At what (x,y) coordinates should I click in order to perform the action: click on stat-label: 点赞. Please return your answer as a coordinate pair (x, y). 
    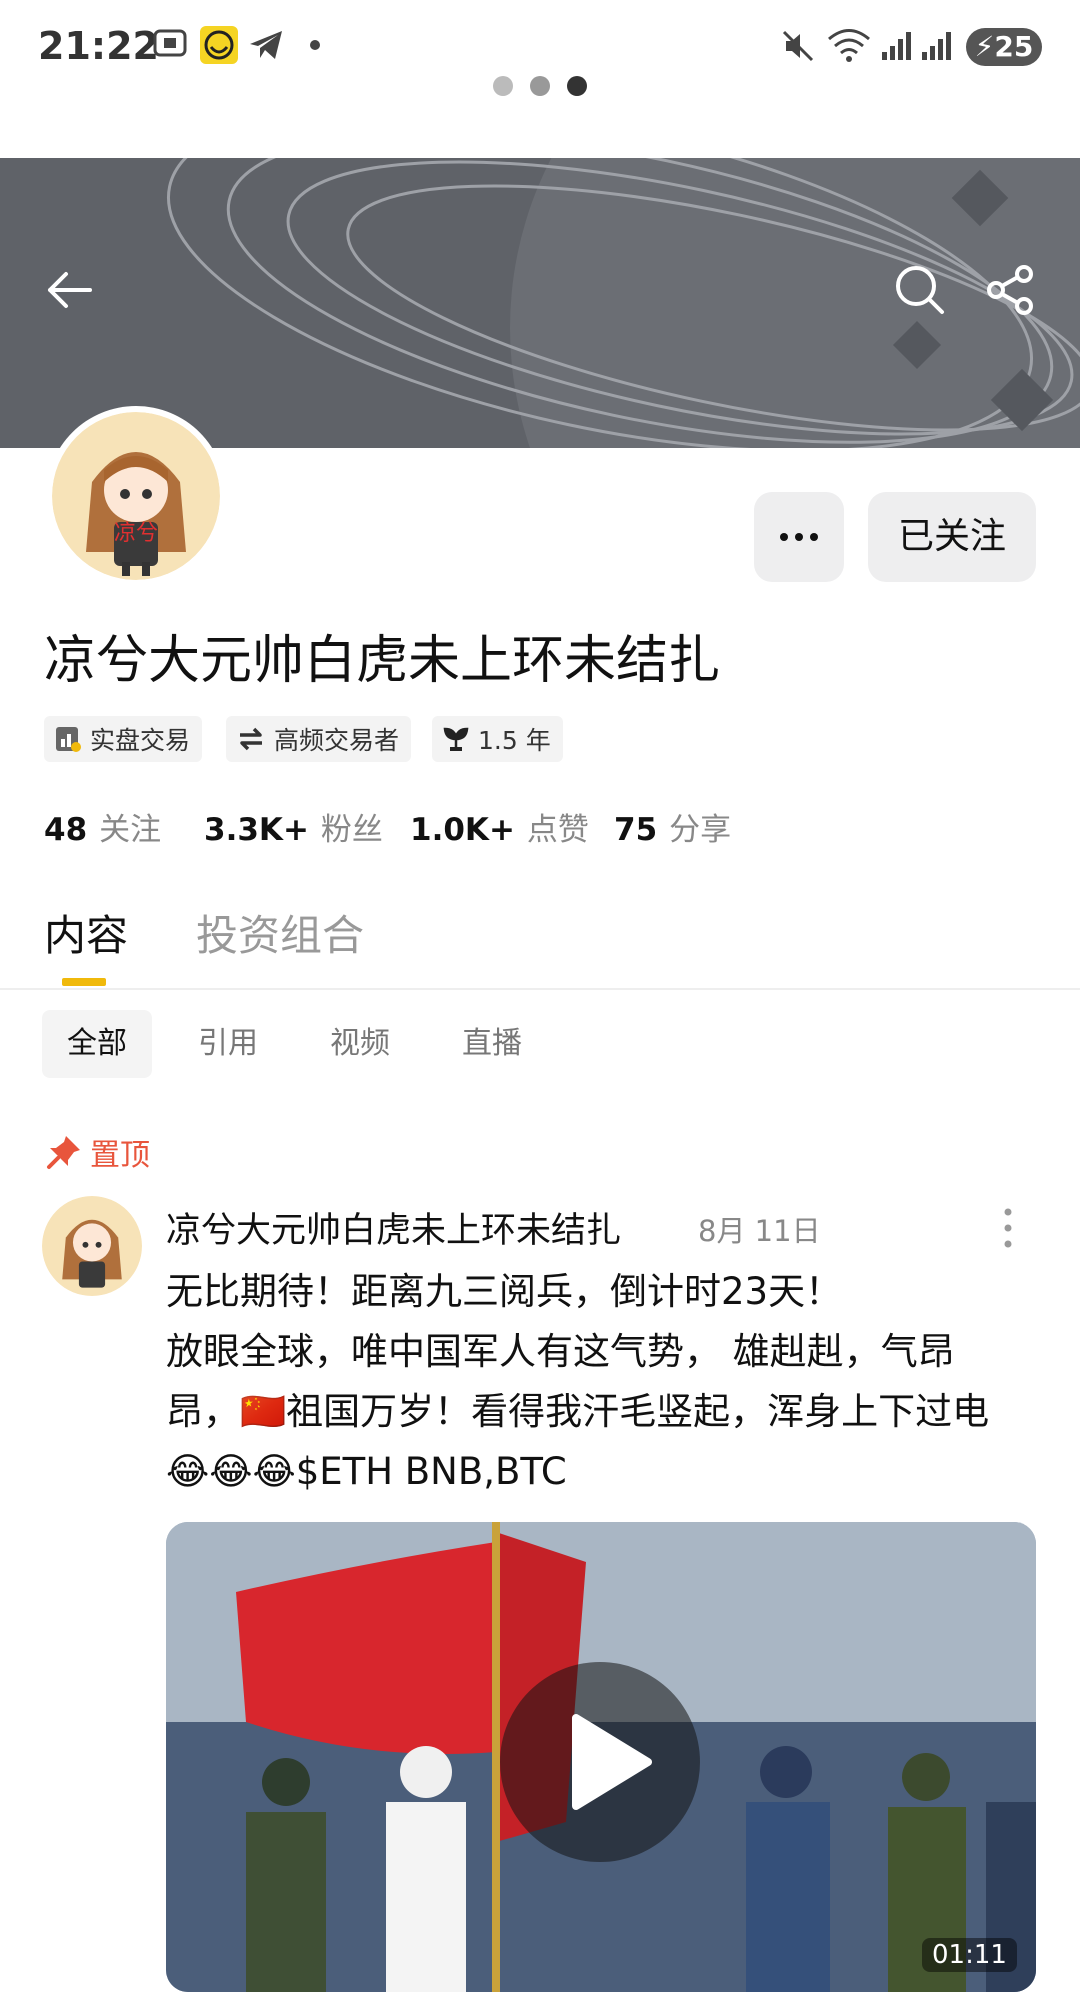
    Looking at the image, I should click on (557, 830).